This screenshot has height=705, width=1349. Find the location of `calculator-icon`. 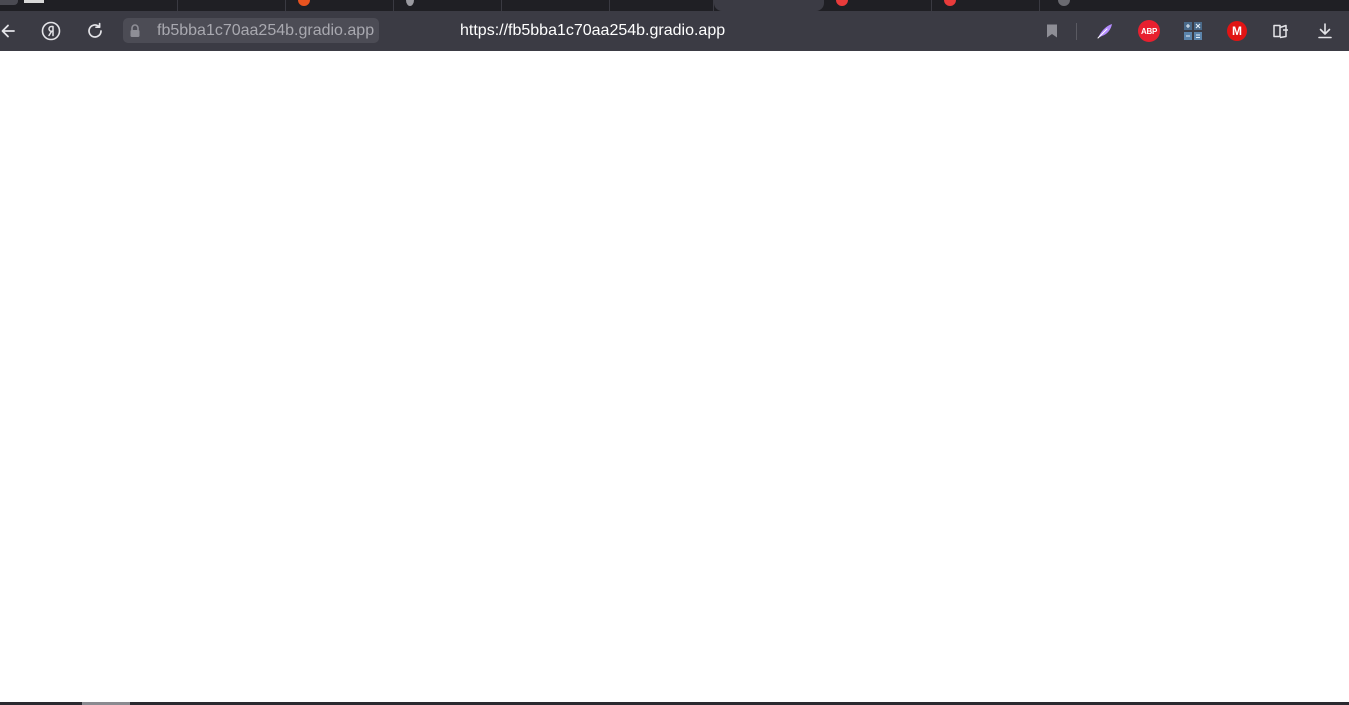

calculator-icon is located at coordinates (1193, 31).